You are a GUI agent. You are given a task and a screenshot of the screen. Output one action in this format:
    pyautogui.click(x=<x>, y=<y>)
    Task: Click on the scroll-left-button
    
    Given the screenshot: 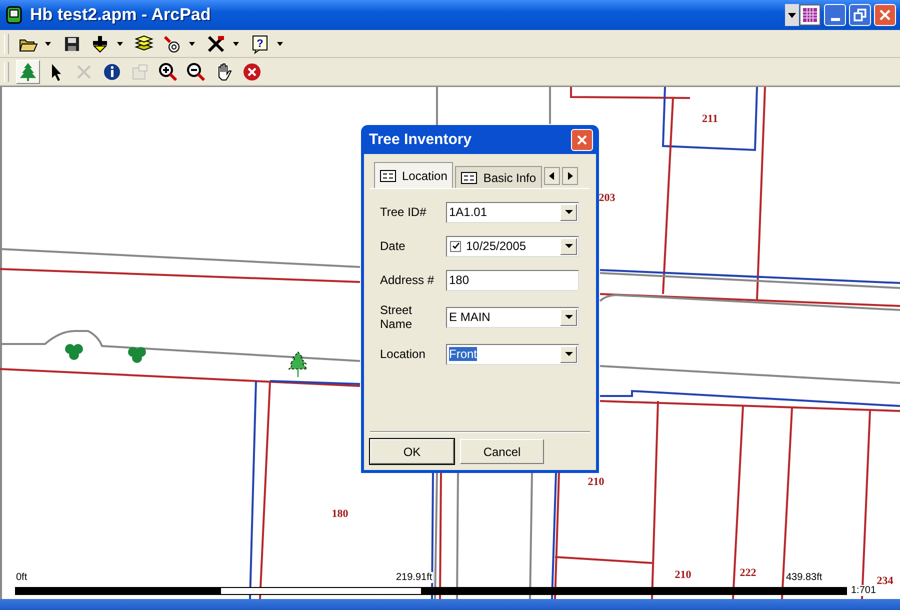 What is the action you would take?
    pyautogui.click(x=552, y=176)
    